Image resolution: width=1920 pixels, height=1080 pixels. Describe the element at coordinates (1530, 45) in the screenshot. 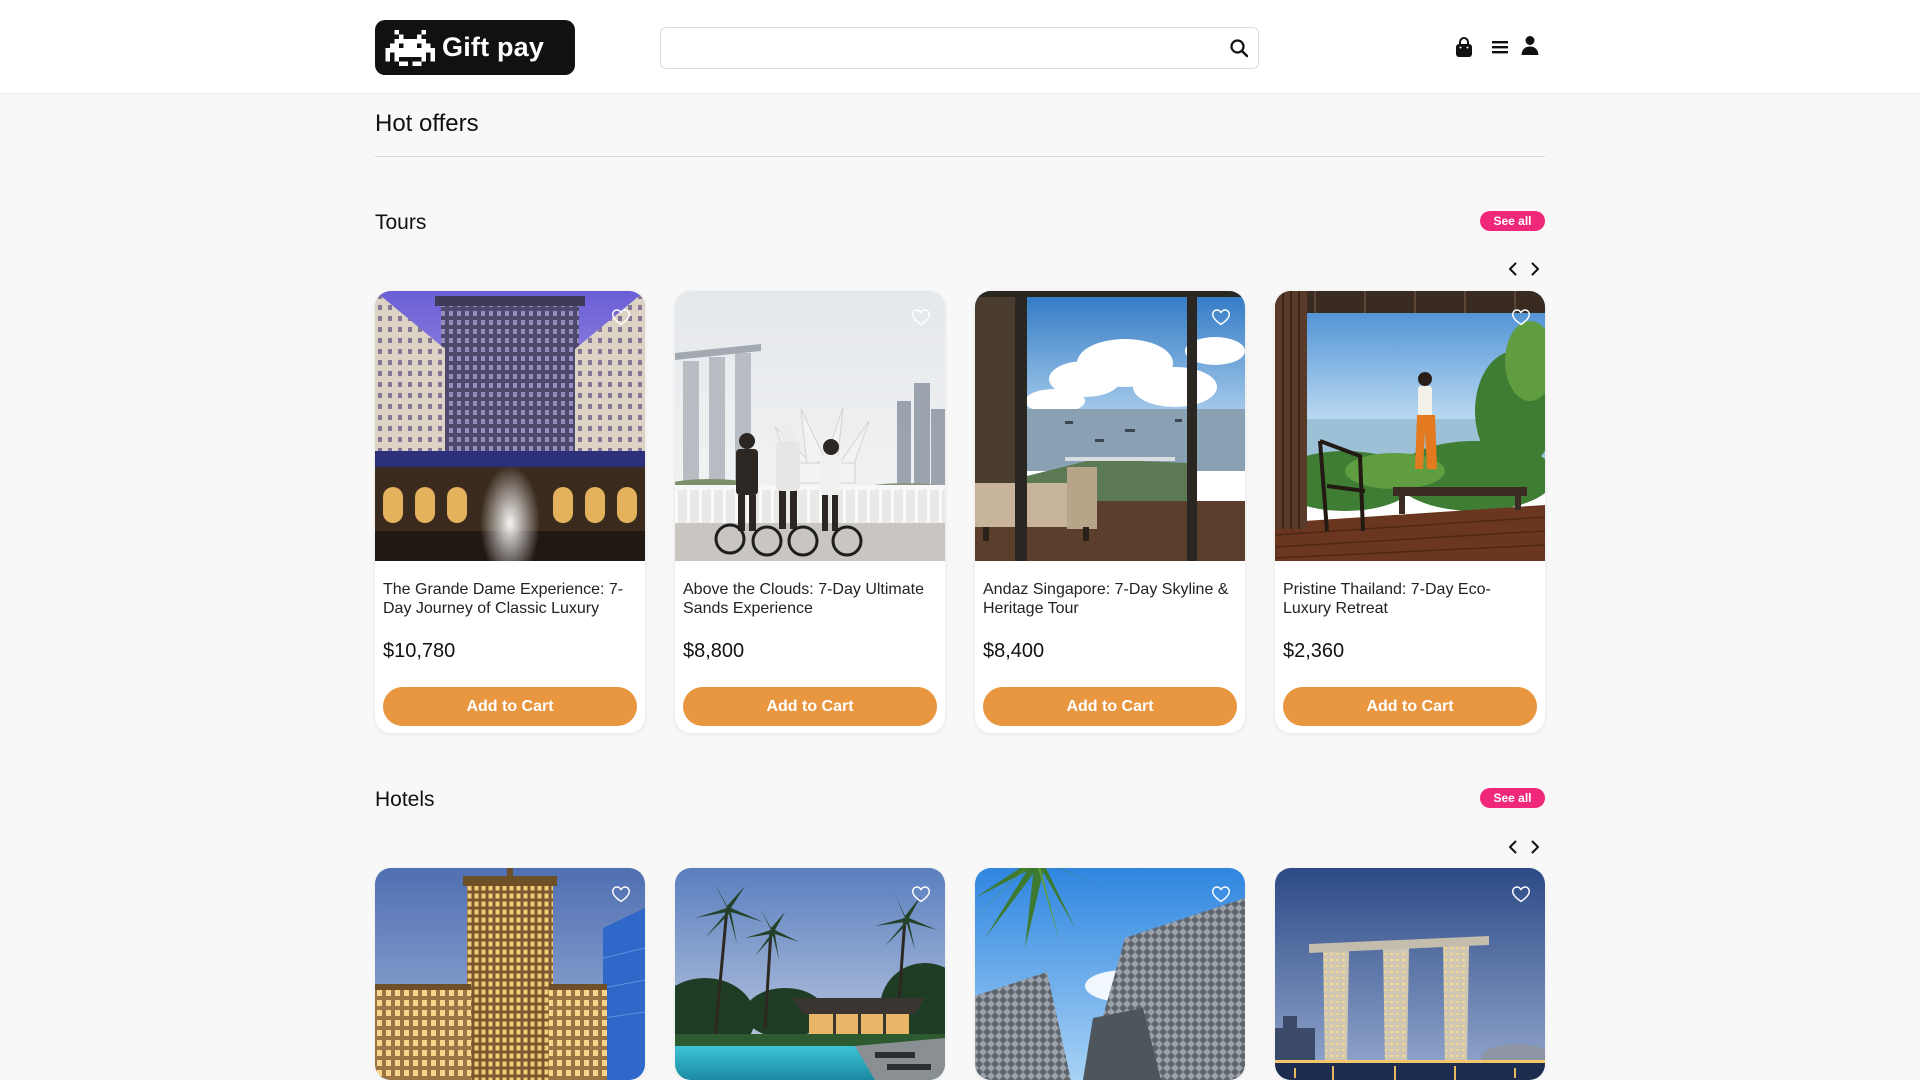

I see `user-icon` at that location.